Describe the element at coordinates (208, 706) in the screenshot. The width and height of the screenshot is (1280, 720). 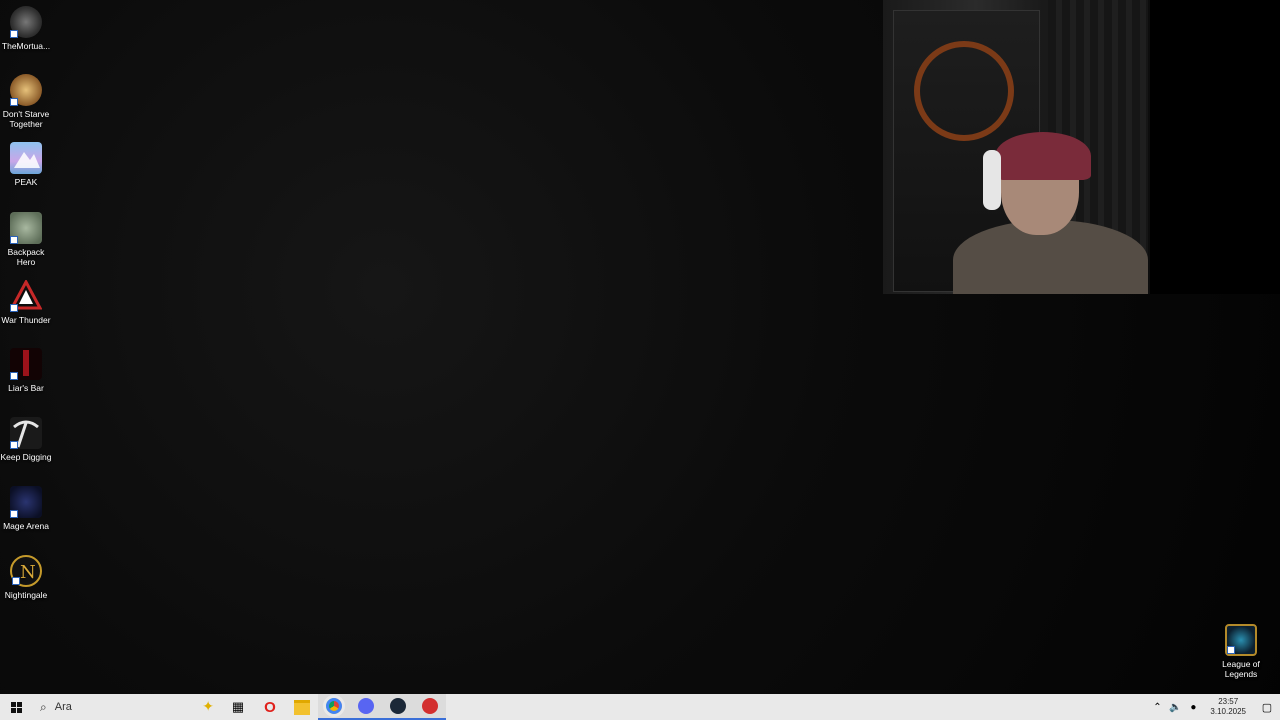
I see `search-highlight-icon: ✦` at that location.